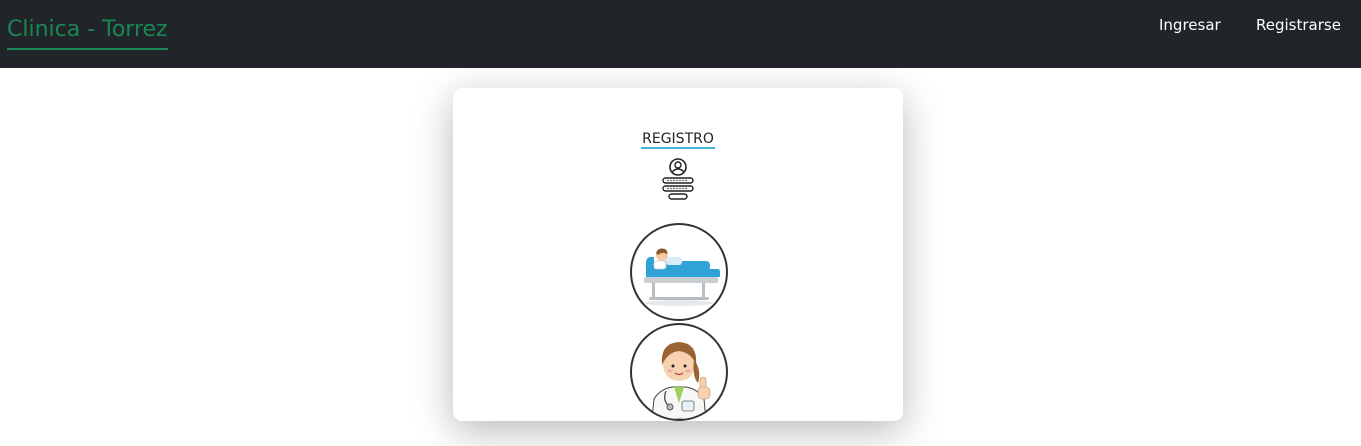 This screenshot has width=1361, height=446. Describe the element at coordinates (678, 179) in the screenshot. I see `user-form-icon` at that location.